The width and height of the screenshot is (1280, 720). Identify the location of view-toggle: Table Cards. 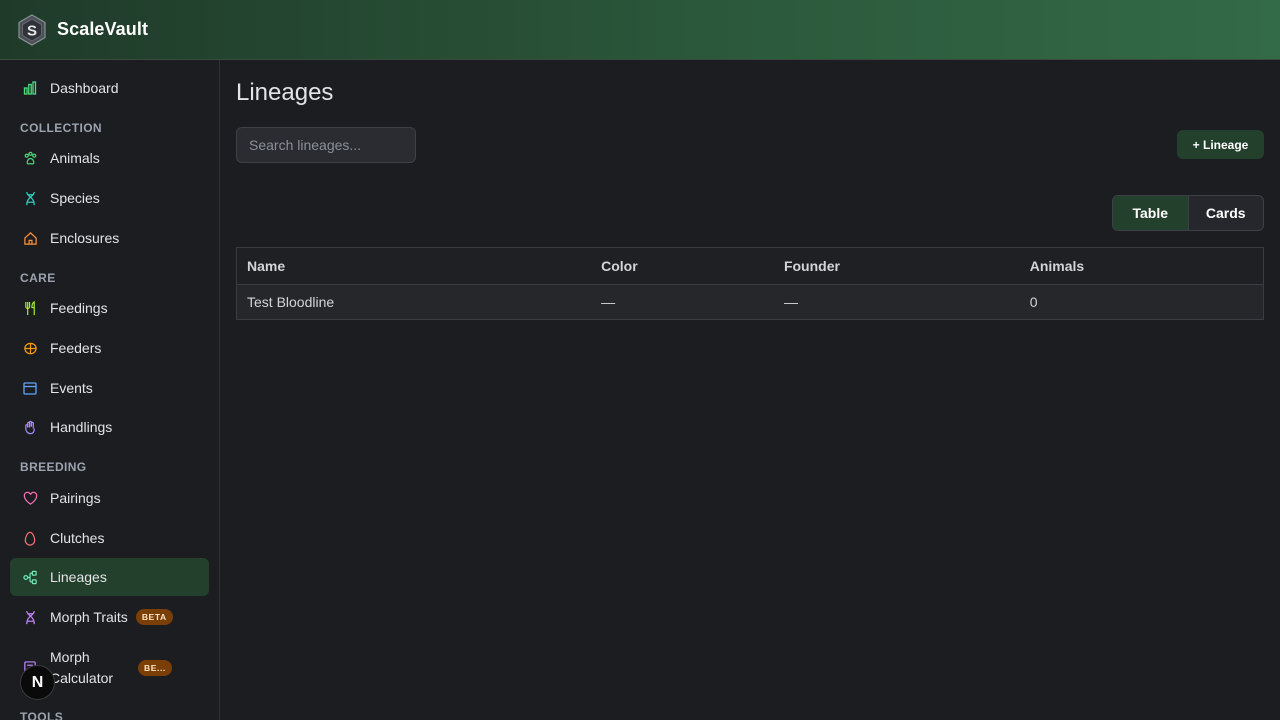
(1188, 213).